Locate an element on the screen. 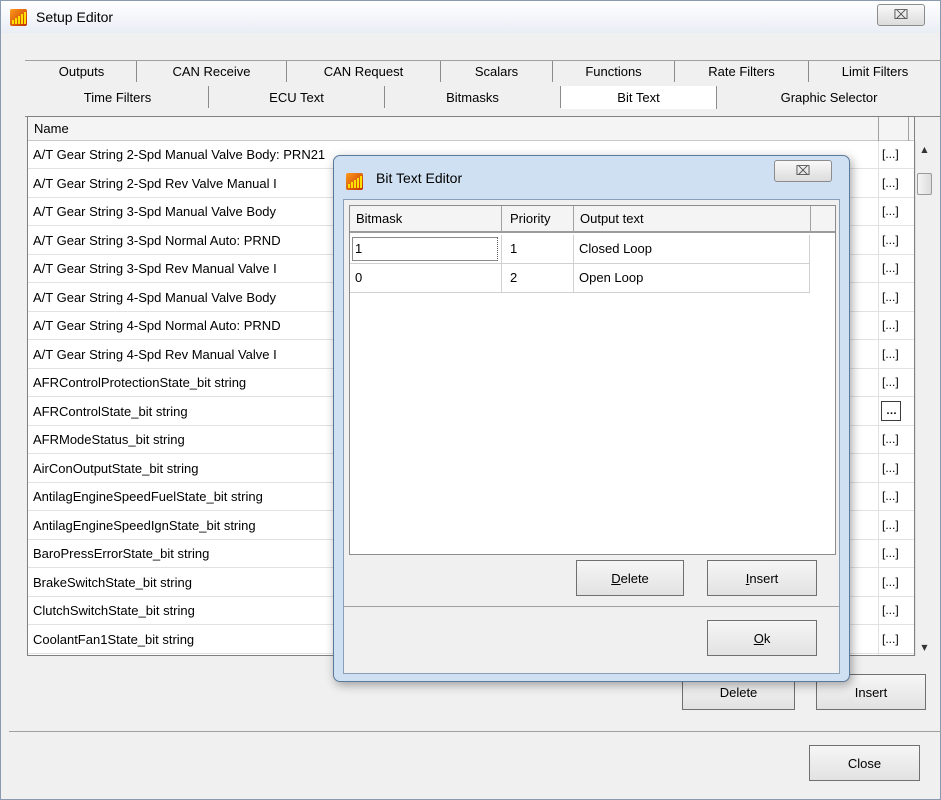 Image resolution: width=941 pixels, height=800 pixels. tab-limit-filters: Limit Filters is located at coordinates (875, 71).